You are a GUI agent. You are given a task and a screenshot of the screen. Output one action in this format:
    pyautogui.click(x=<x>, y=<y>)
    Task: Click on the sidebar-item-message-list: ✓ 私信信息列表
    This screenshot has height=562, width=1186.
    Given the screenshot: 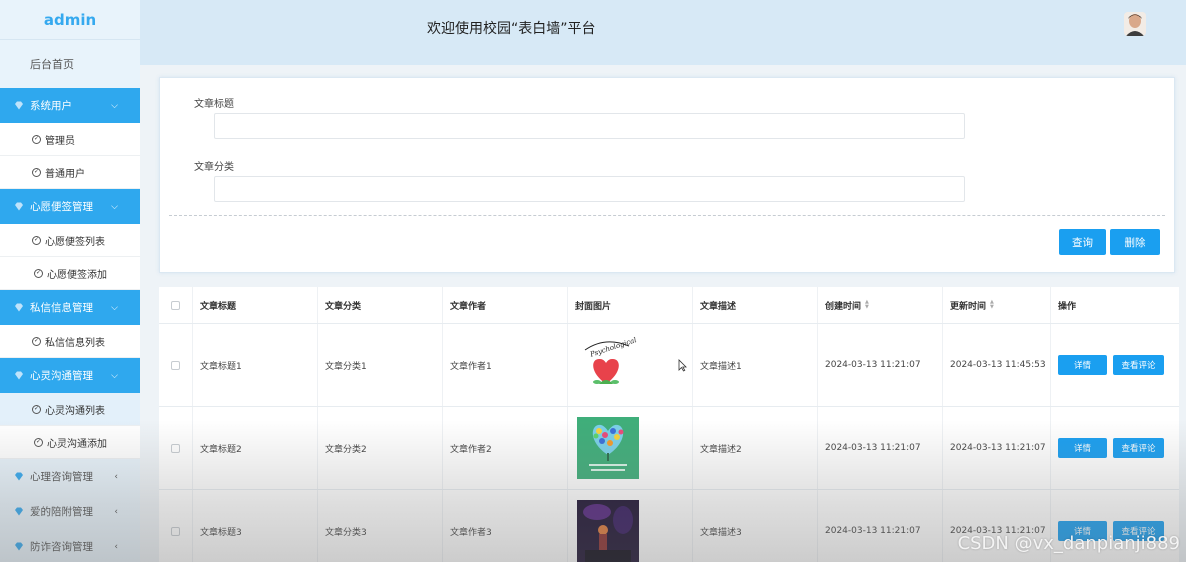 What is the action you would take?
    pyautogui.click(x=70, y=341)
    